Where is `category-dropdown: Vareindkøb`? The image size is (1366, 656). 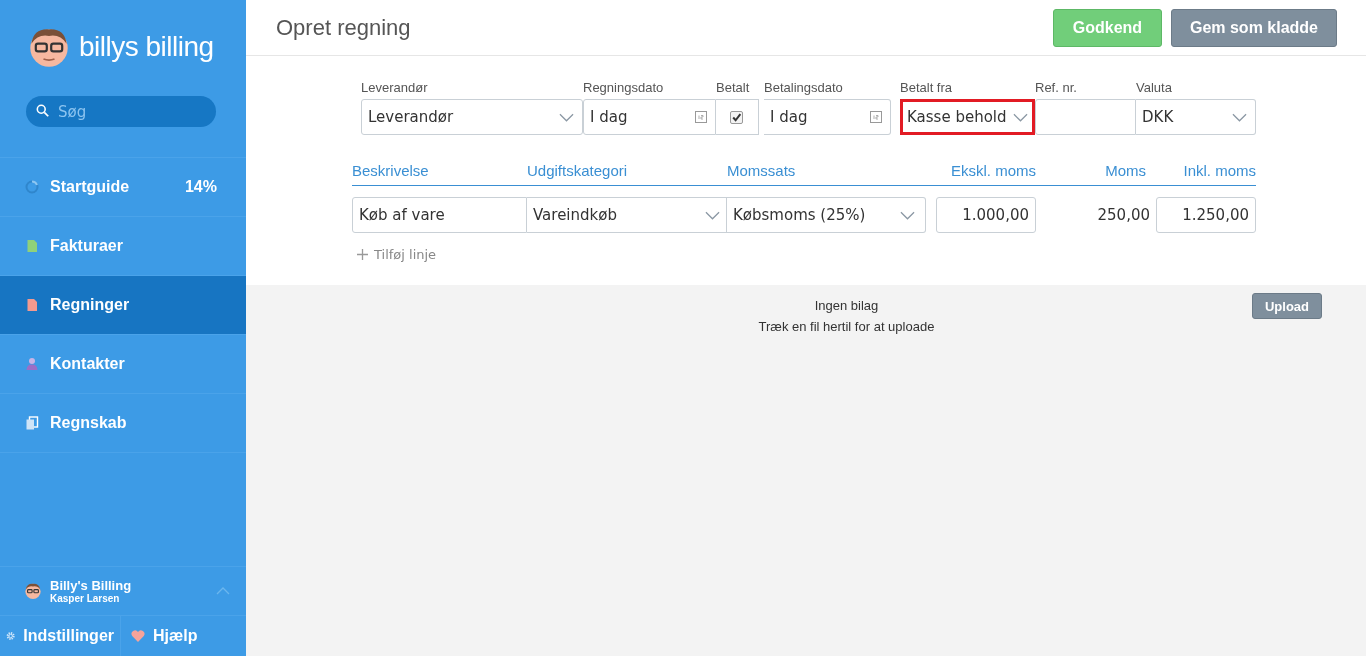
category-dropdown: Vareindkøb is located at coordinates (627, 215).